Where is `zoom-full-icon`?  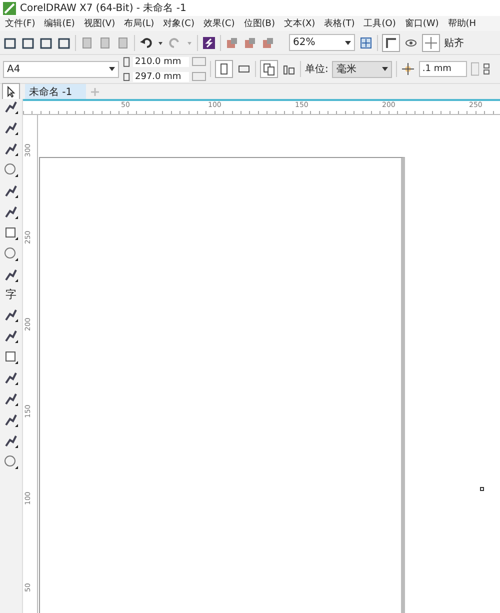
zoom-full-icon is located at coordinates (366, 43).